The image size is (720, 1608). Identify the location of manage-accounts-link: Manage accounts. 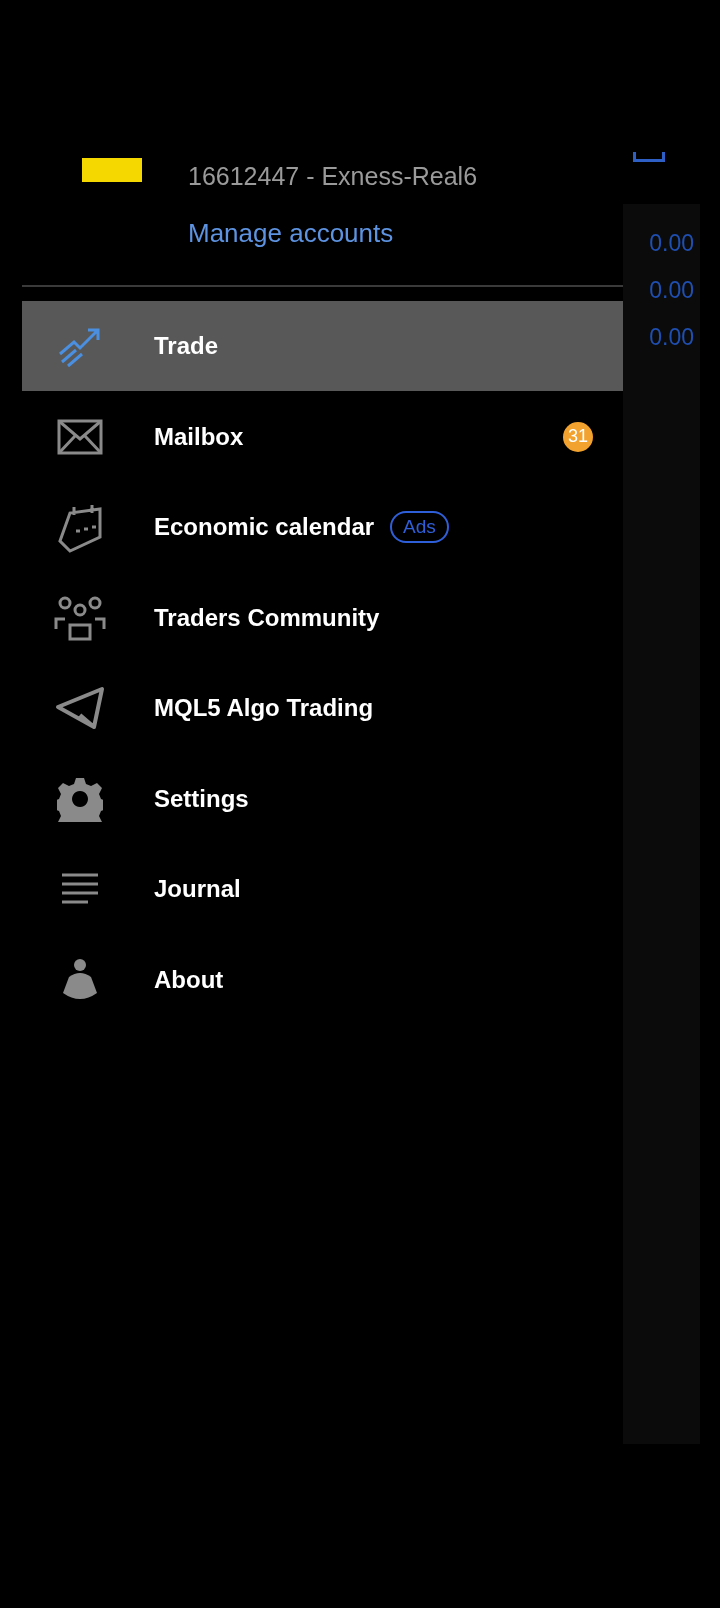
(291, 233).